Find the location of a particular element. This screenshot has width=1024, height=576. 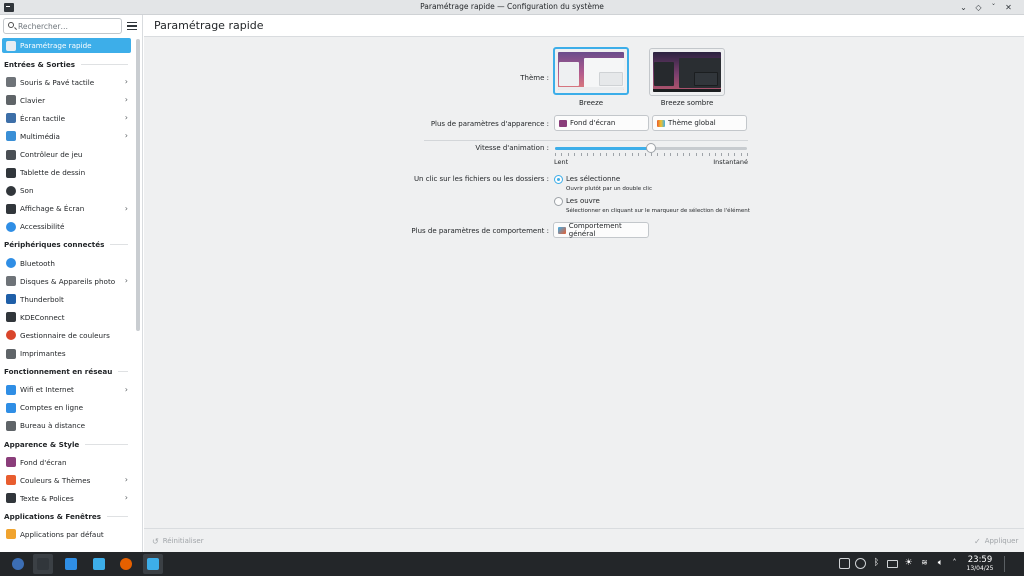

slider-handle is located at coordinates (651, 148).